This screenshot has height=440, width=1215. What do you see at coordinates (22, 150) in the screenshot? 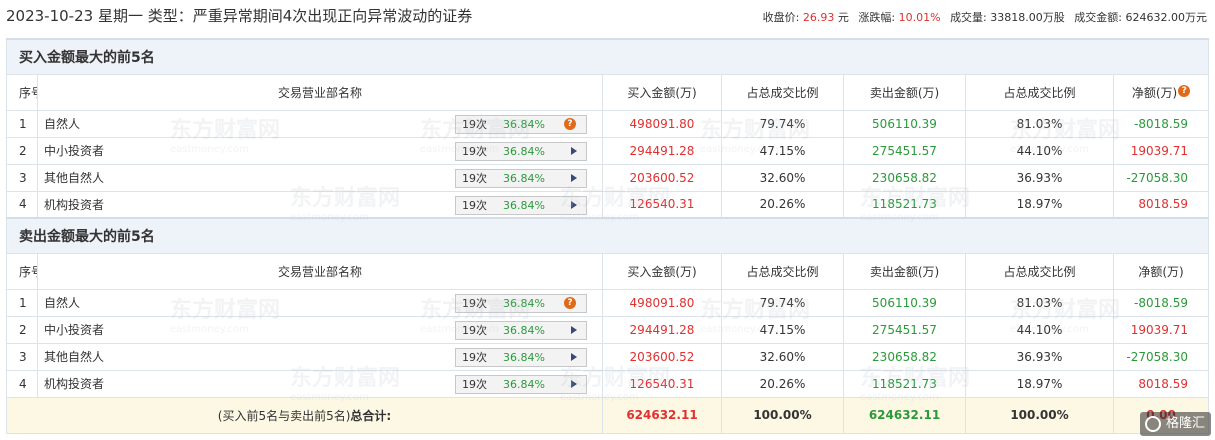
I see `row-index: 2` at bounding box center [22, 150].